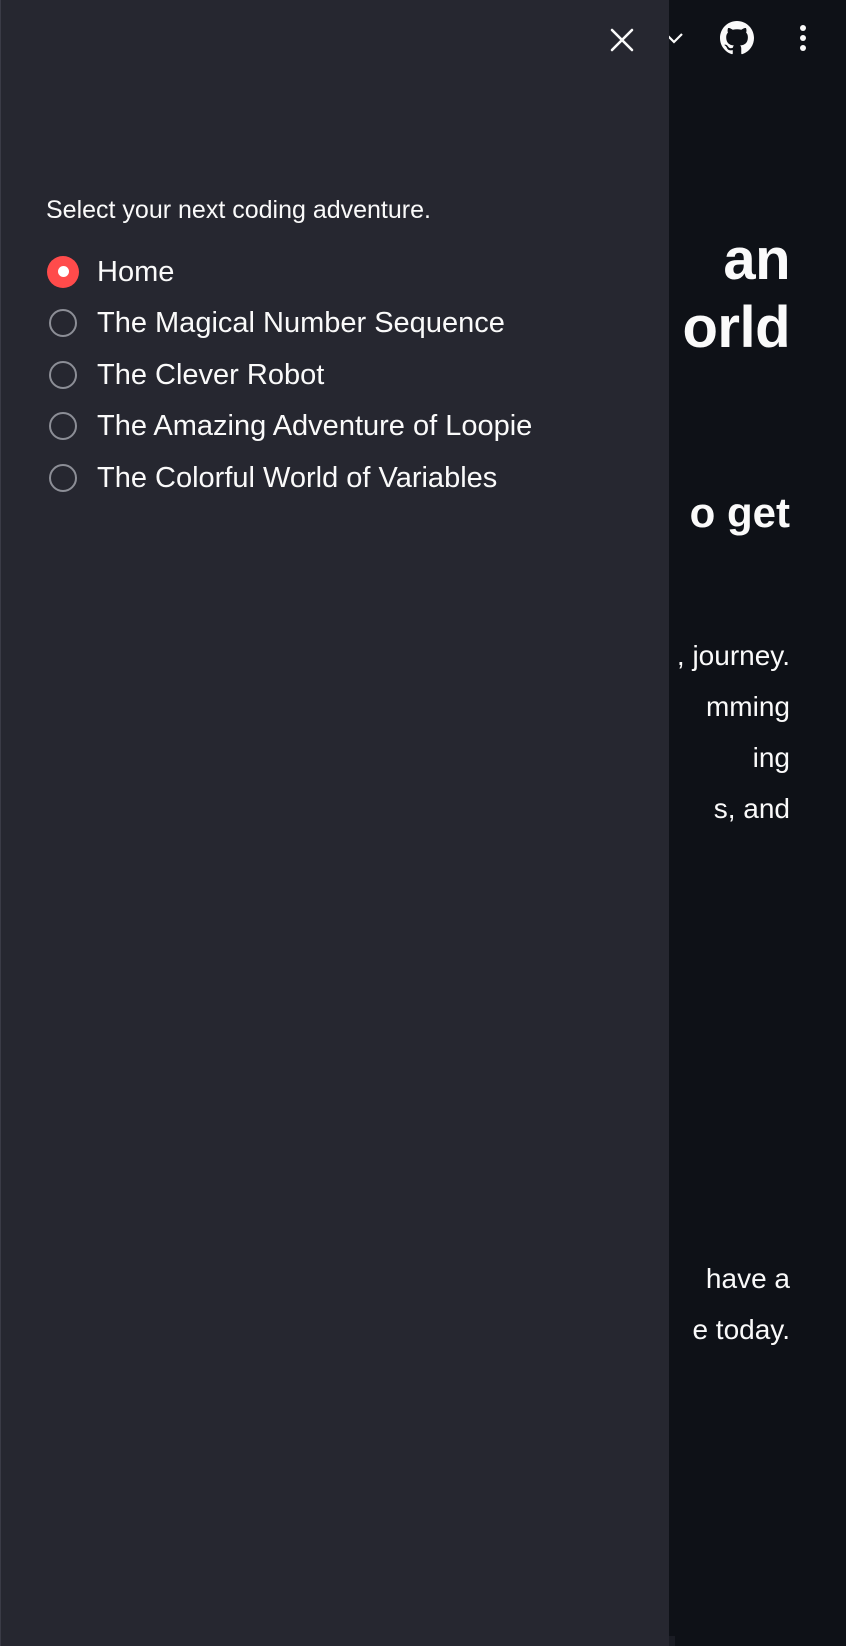  Describe the element at coordinates (289, 272) in the screenshot. I see `radio-option-home: Home` at that location.